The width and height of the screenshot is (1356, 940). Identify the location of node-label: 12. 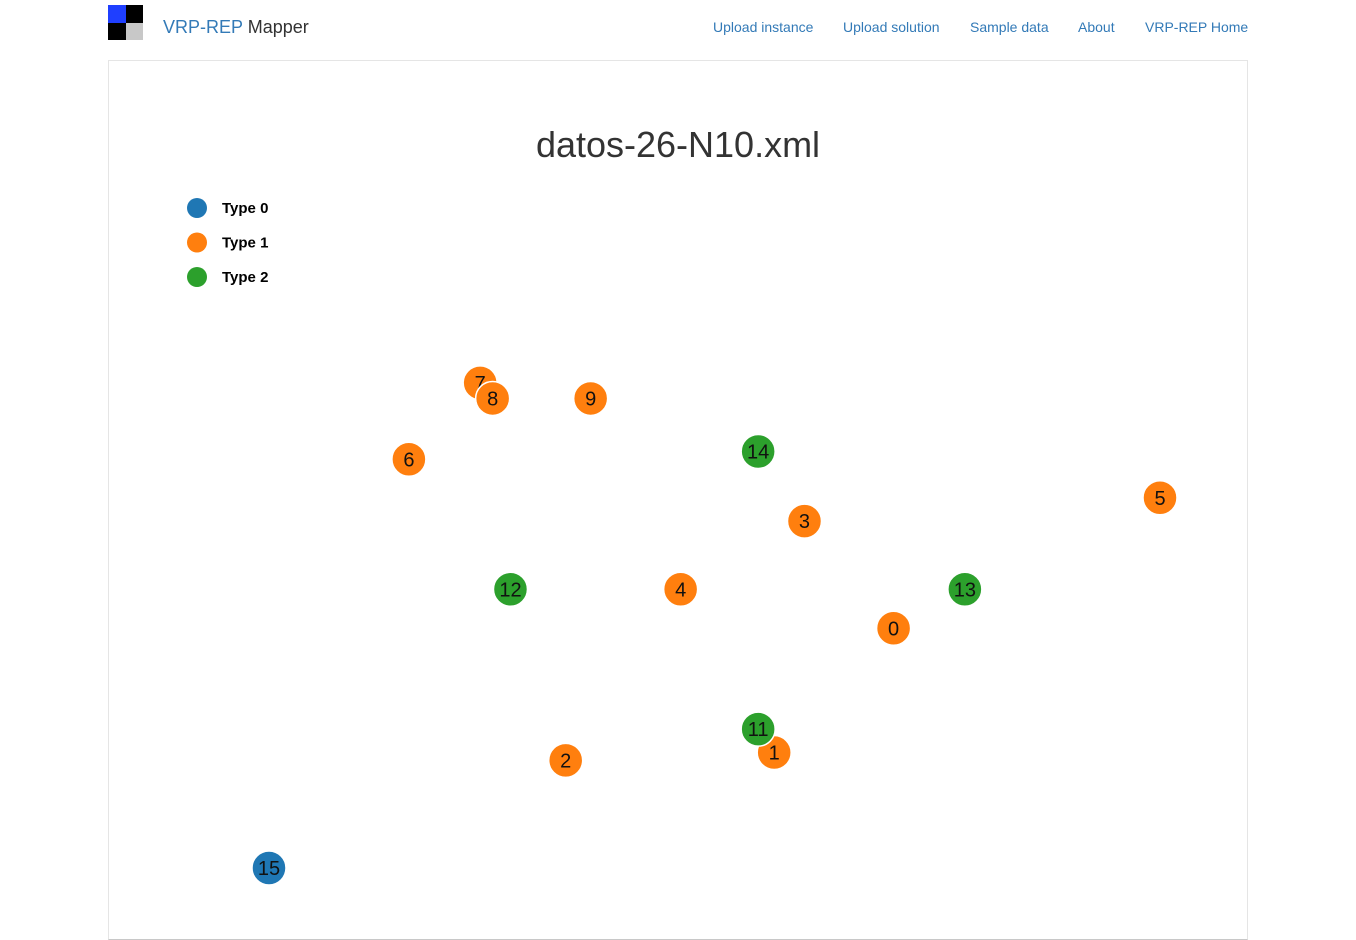
(510, 590).